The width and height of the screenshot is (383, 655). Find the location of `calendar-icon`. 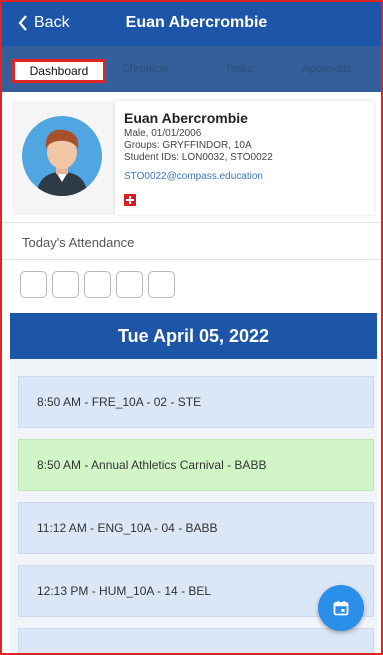

calendar-icon is located at coordinates (341, 608).